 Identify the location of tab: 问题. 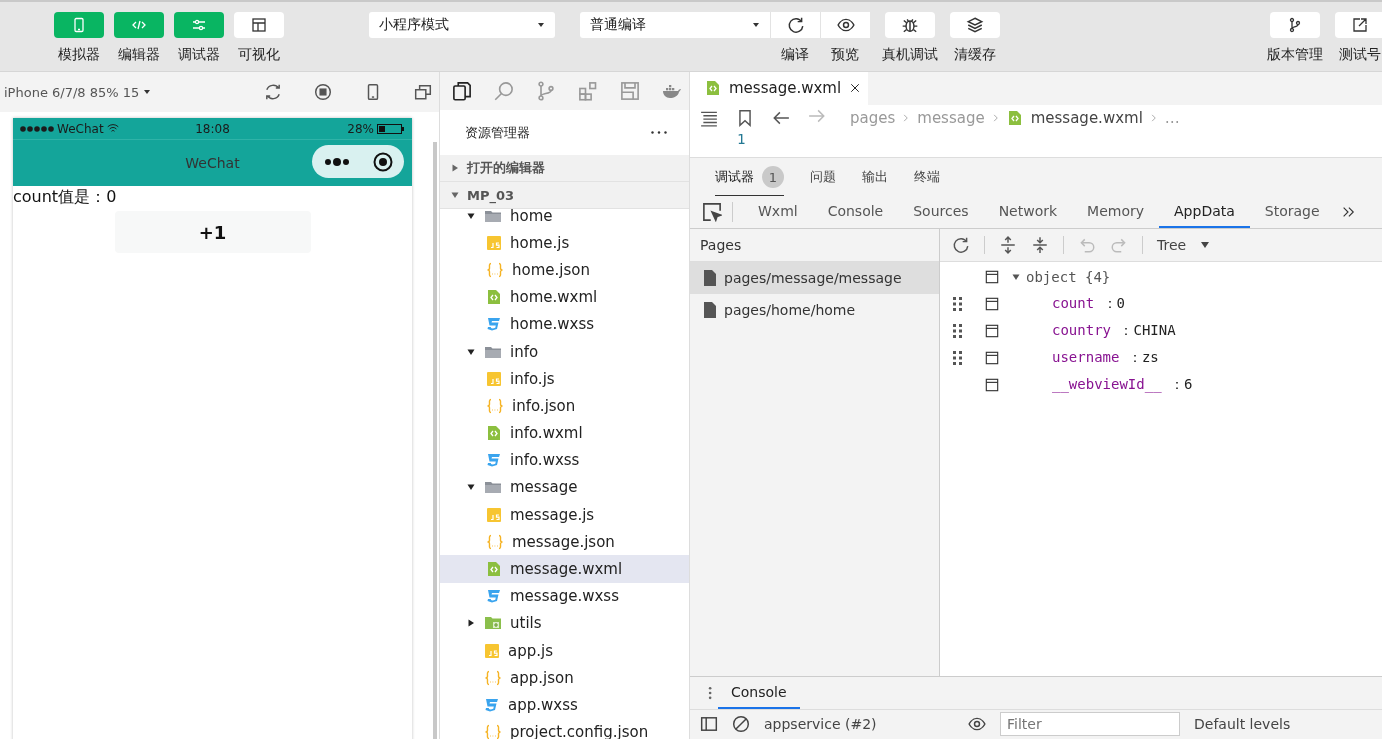
(823, 178).